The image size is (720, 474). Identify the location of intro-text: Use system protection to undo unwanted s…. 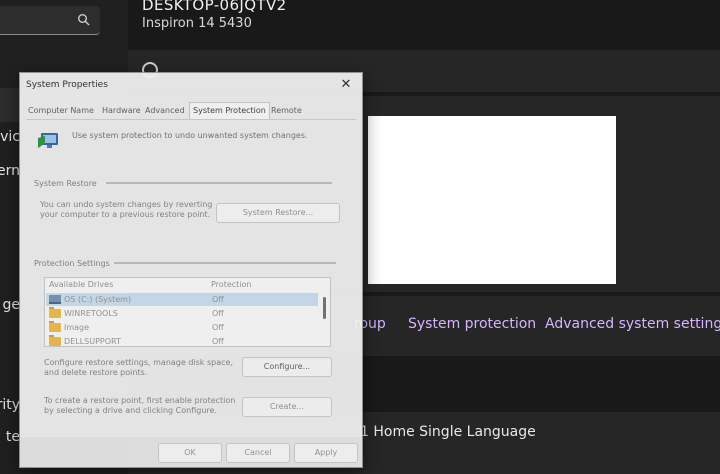
(190, 135).